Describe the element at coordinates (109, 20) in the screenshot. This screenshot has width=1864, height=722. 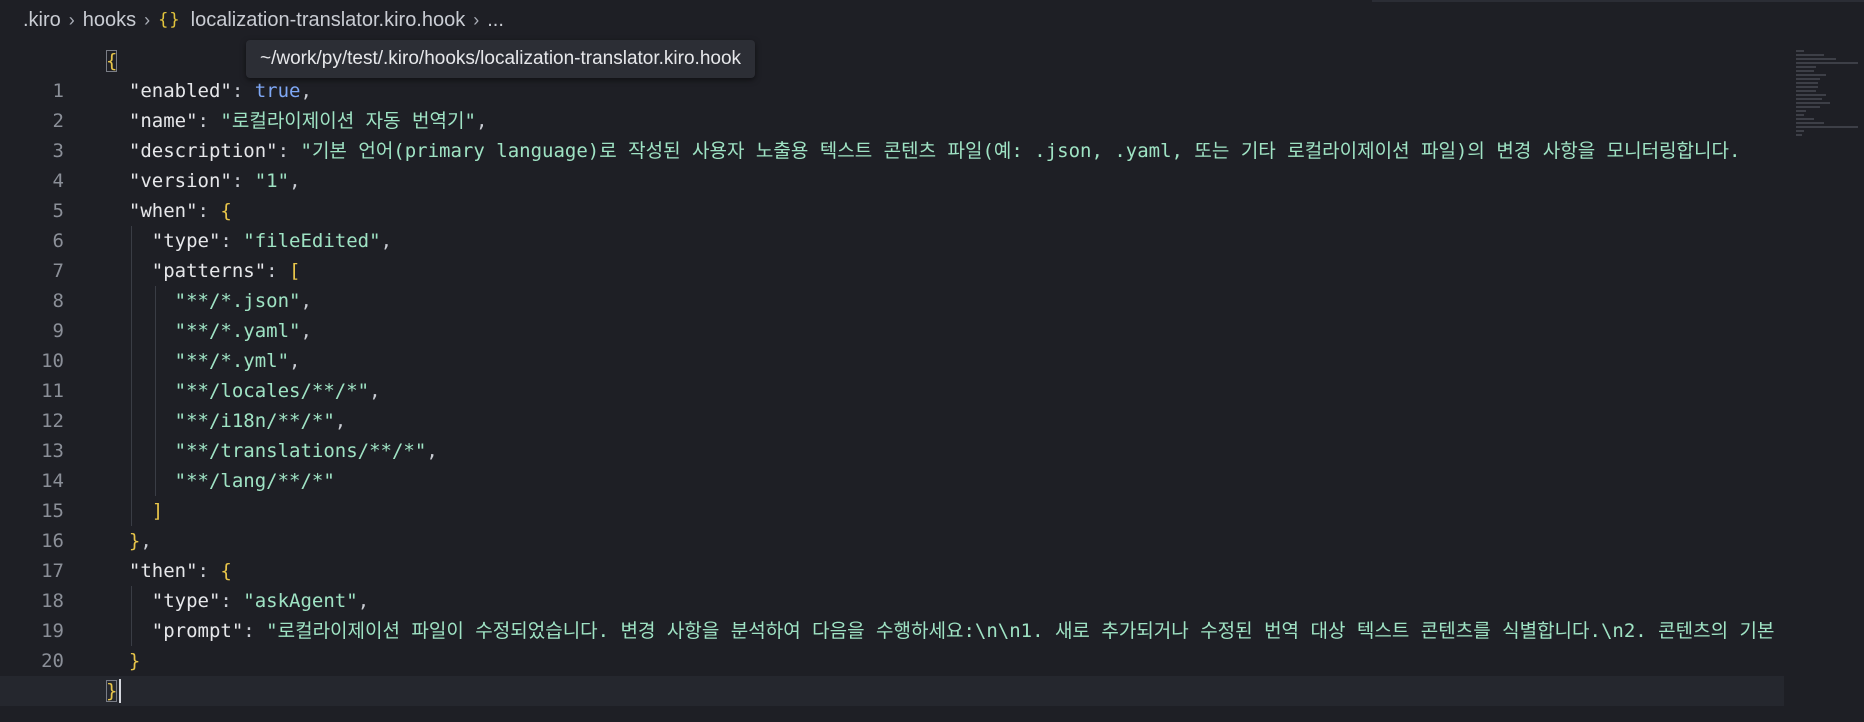
I see `breadcrumb-item-hooks: hooks` at that location.